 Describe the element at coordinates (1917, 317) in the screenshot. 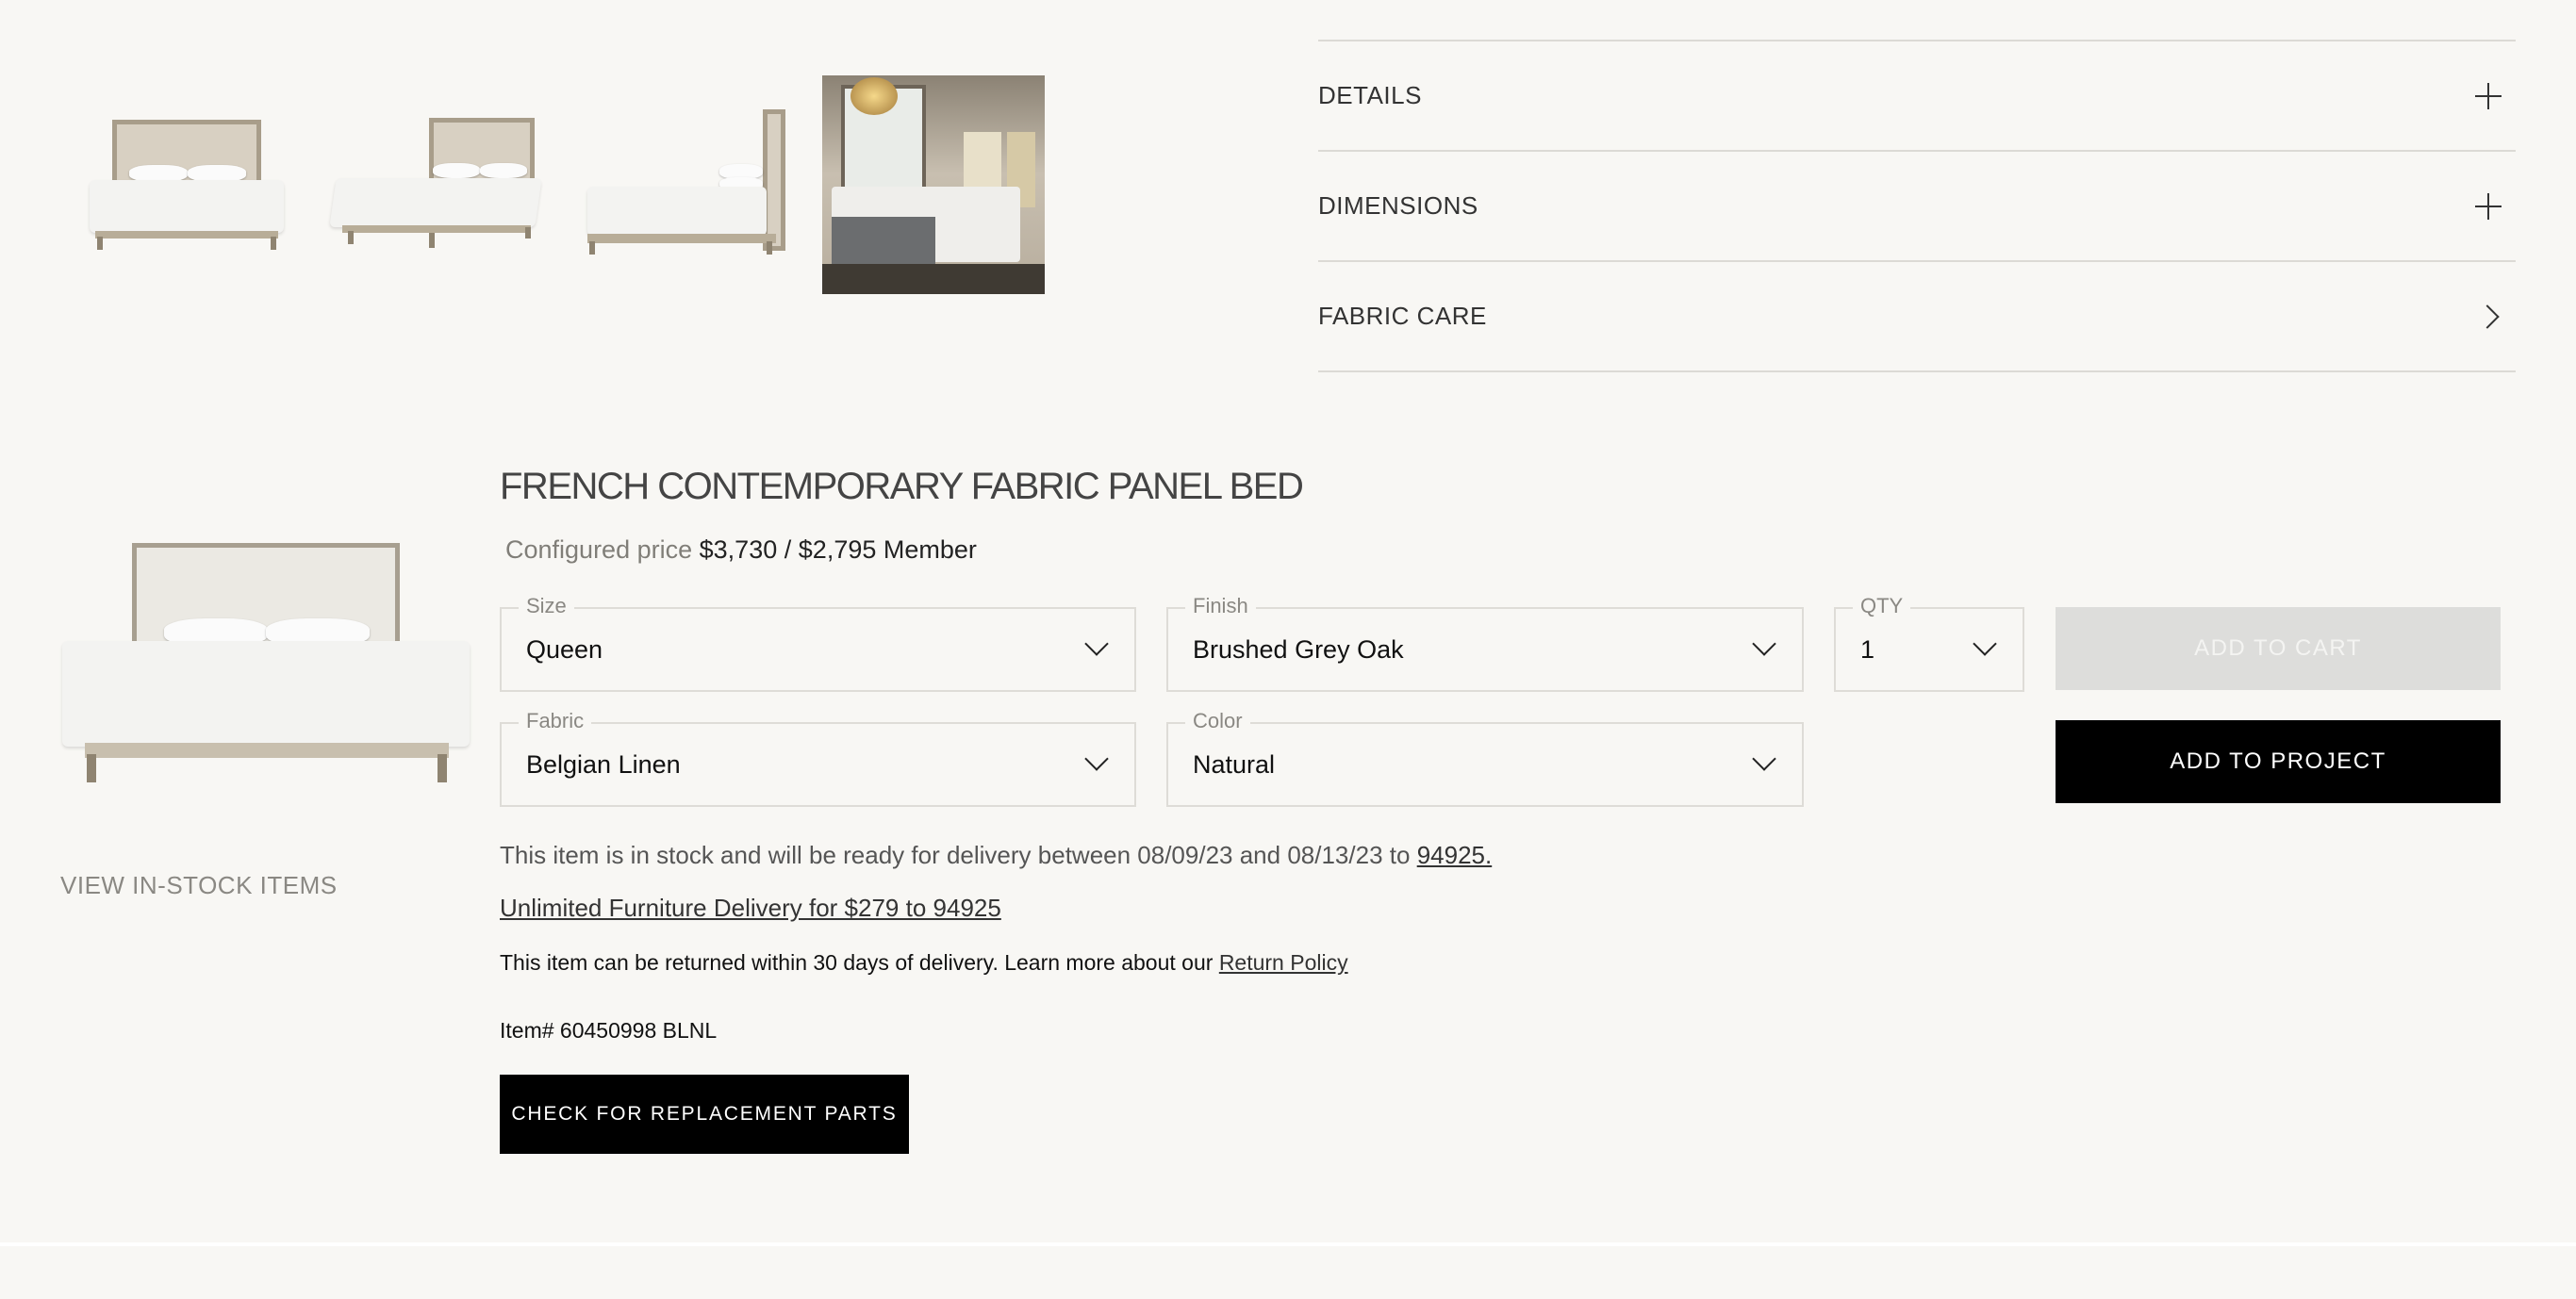

I see `accordion-fabric-care: FABRIC CARE` at that location.